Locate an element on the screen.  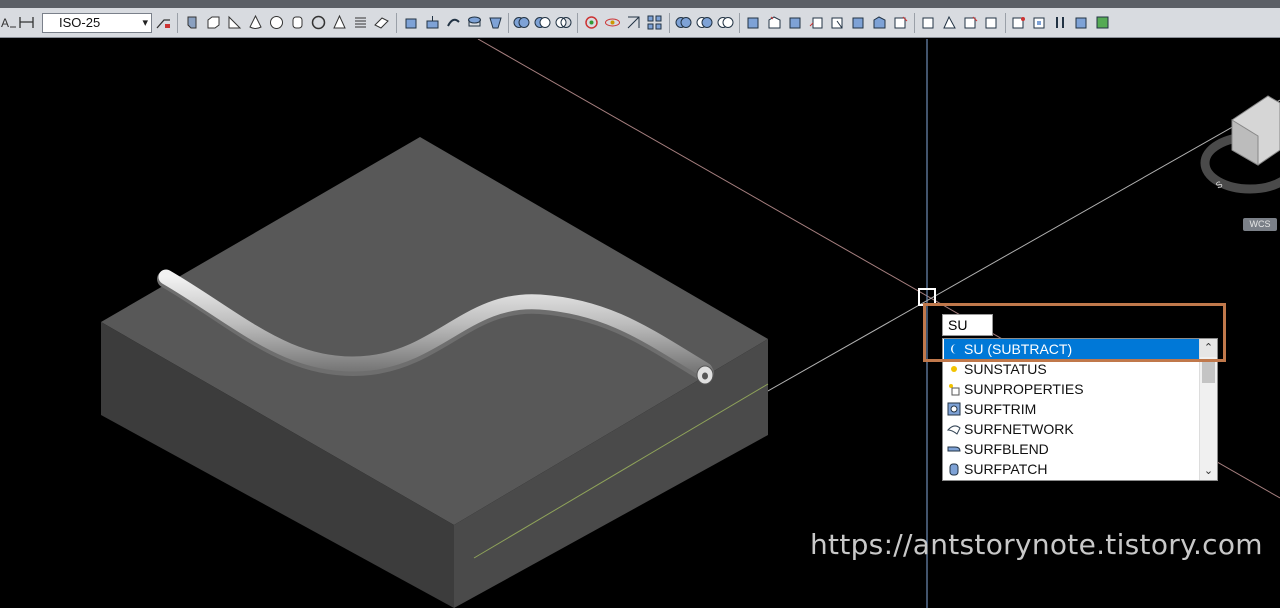
polysolid-icon is located at coordinates (192, 22).